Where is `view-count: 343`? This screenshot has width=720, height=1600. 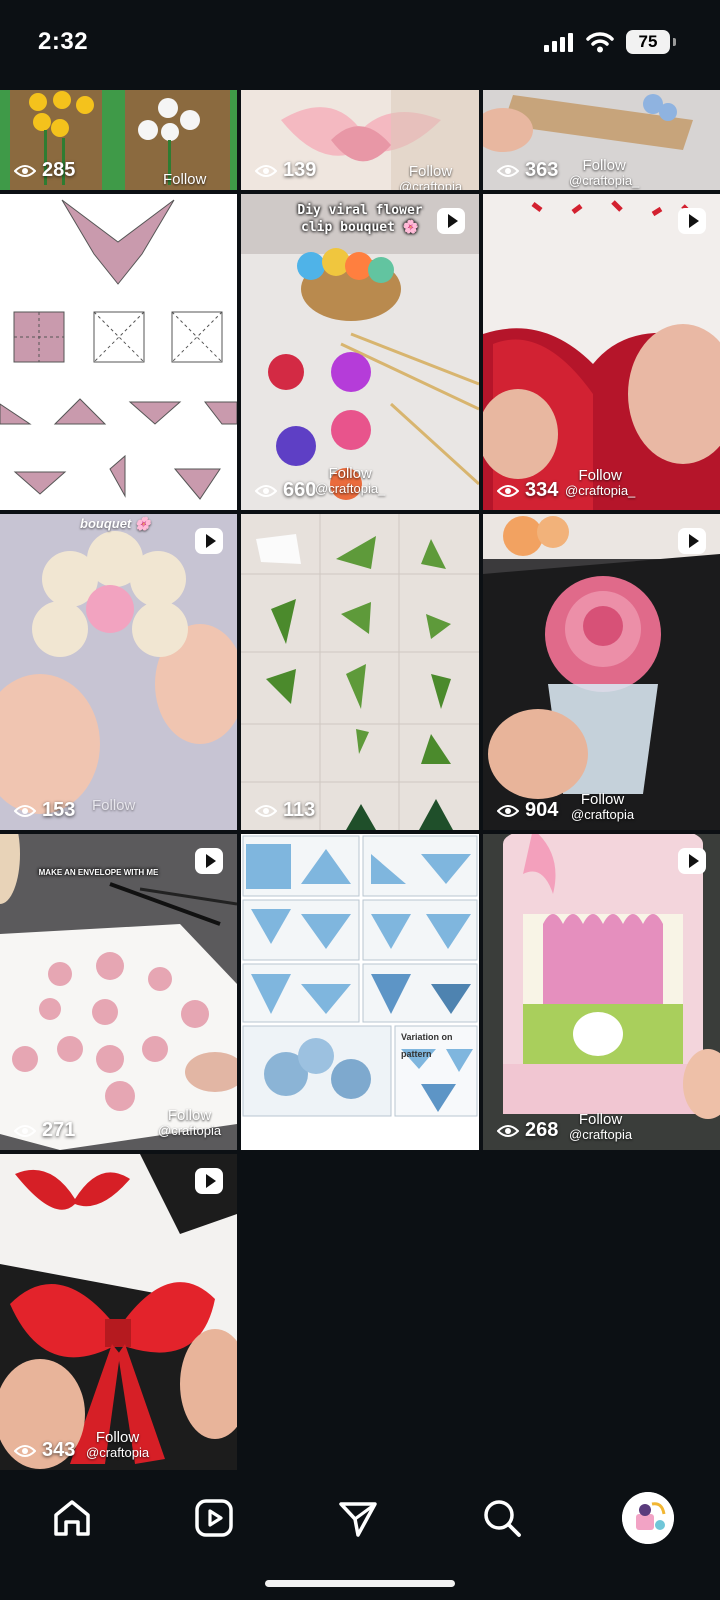 view-count: 343 is located at coordinates (44, 1450).